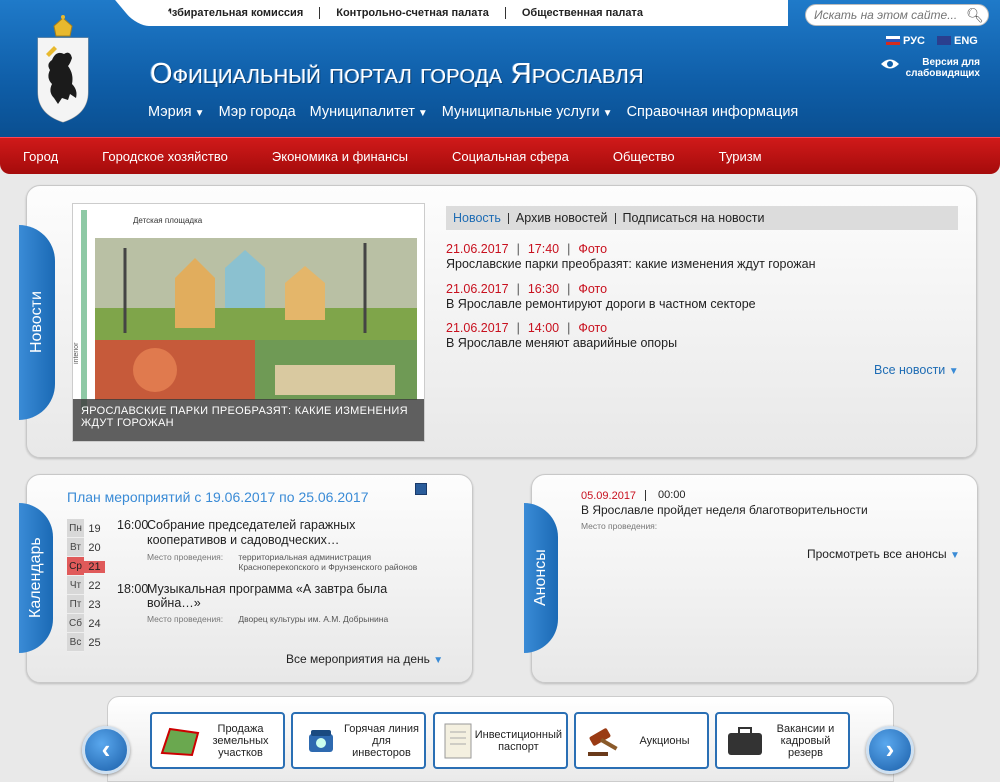 The image size is (1000, 782). Describe the element at coordinates (369, 112) in the screenshot. I see `nav-municipality: Муниципалитет ▼` at that location.